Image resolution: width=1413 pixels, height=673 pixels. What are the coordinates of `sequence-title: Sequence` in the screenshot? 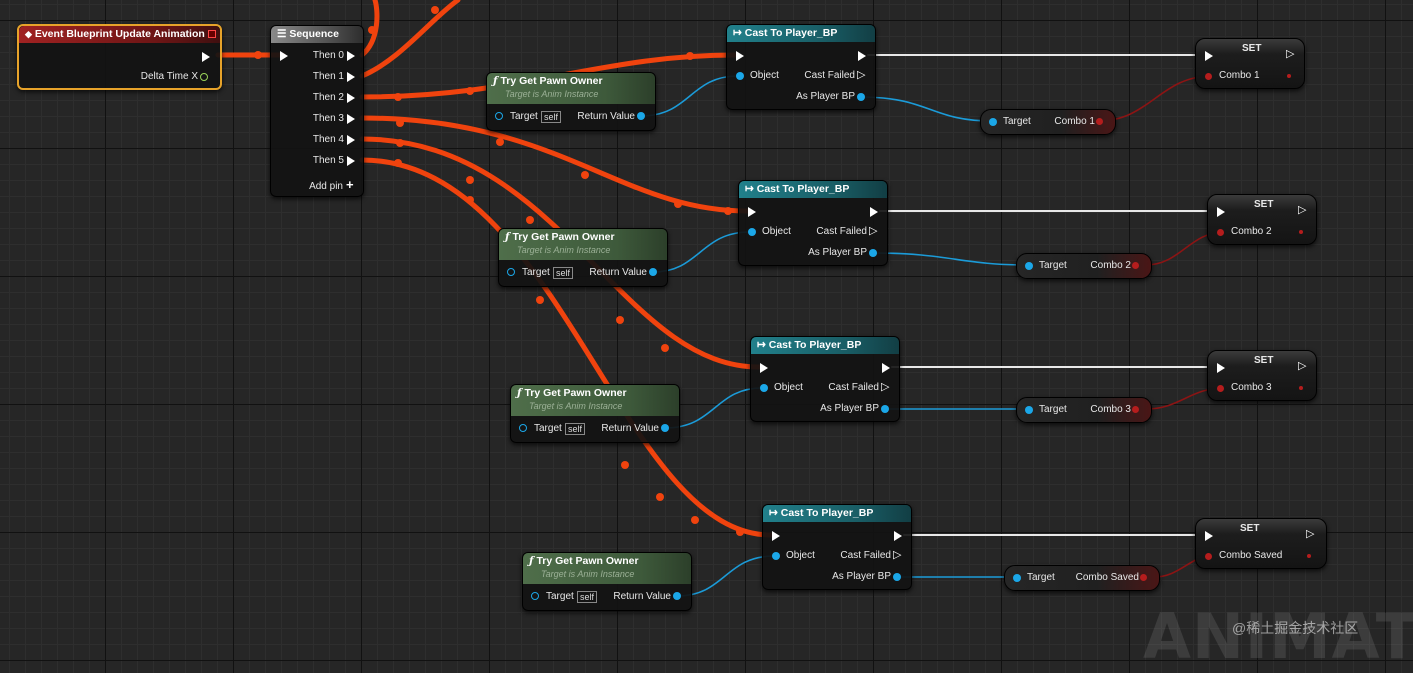 It's located at (314, 34).